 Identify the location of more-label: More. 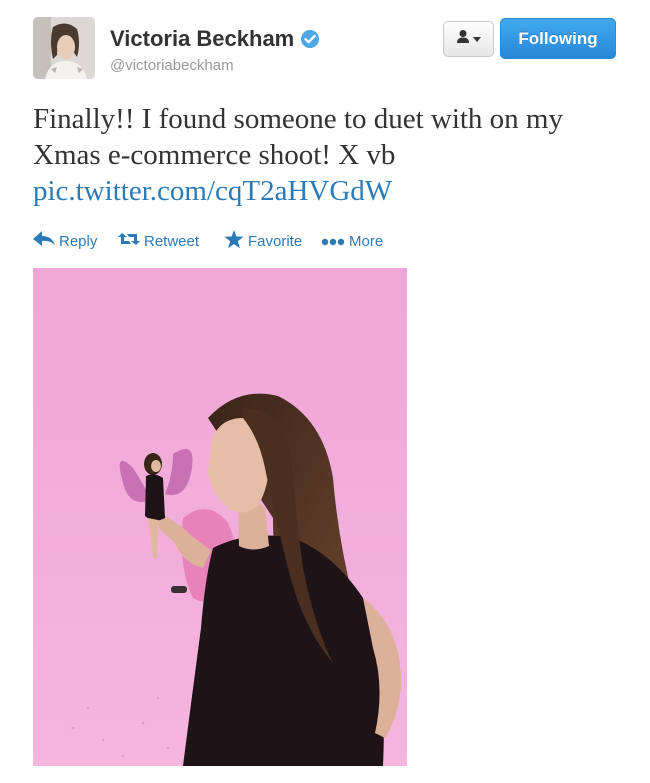
(366, 241).